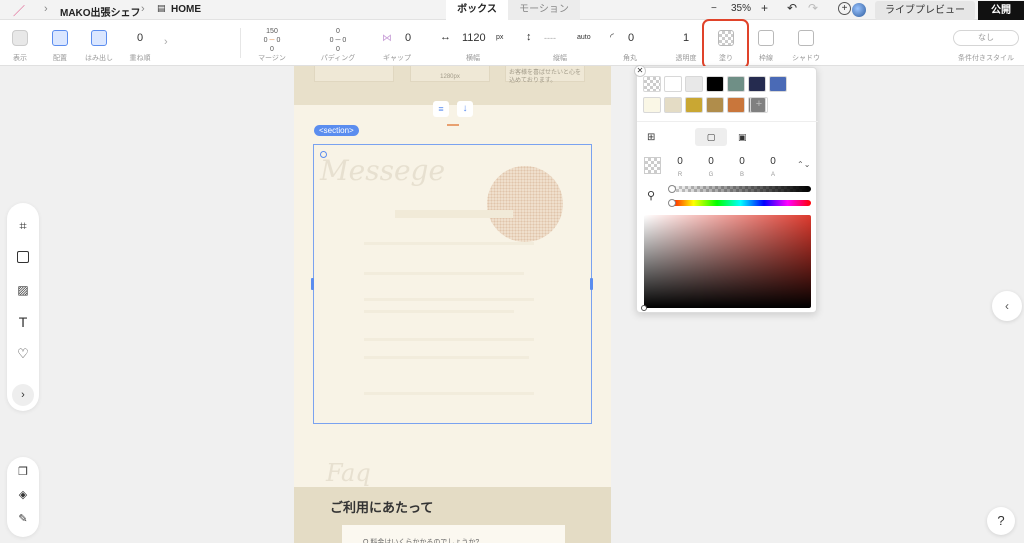  I want to click on utility-toolbar: ❐ ◈ ✎, so click(23, 497).